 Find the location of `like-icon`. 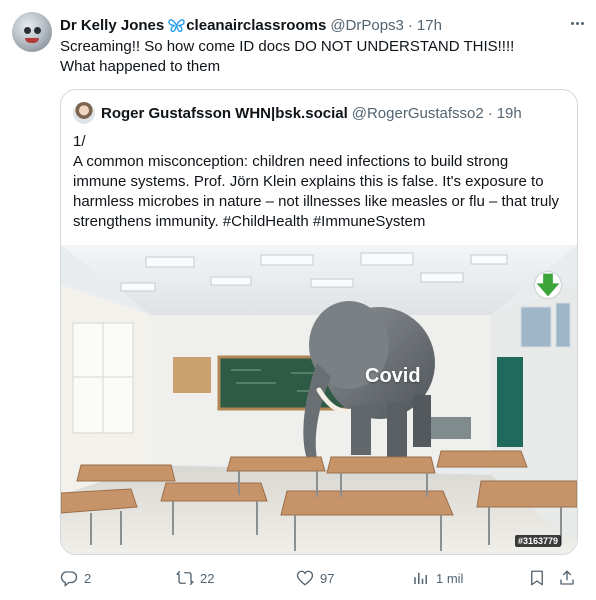

like-icon is located at coordinates (305, 578).